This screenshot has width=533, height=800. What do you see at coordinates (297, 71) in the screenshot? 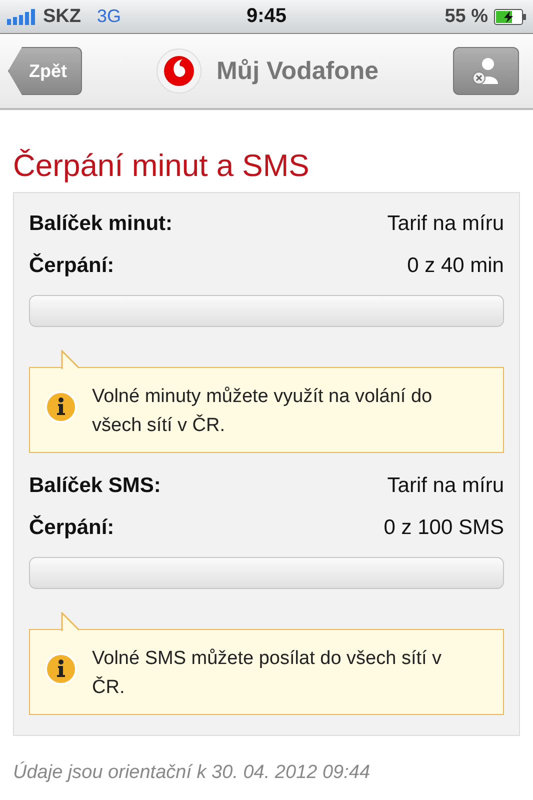
I see `app-title: Můj Vodafone` at bounding box center [297, 71].